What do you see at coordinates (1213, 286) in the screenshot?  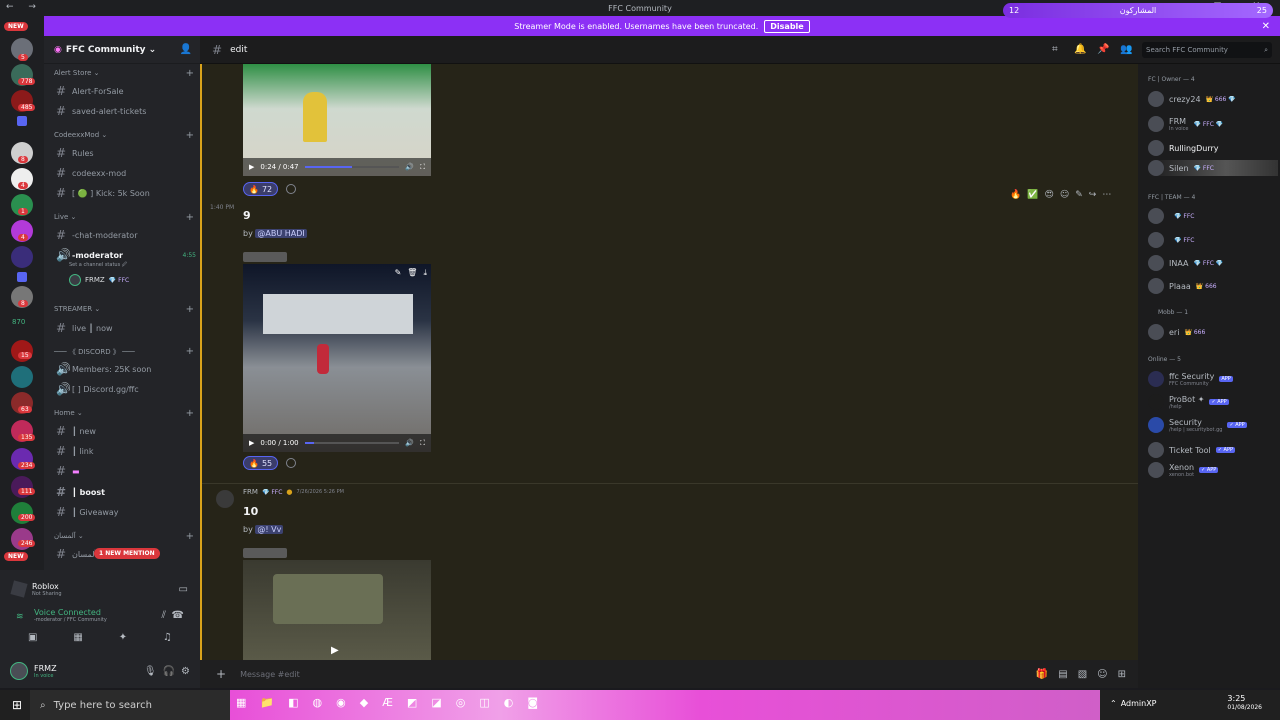 I see `member-item: Plaaa 👑 666` at bounding box center [1213, 286].